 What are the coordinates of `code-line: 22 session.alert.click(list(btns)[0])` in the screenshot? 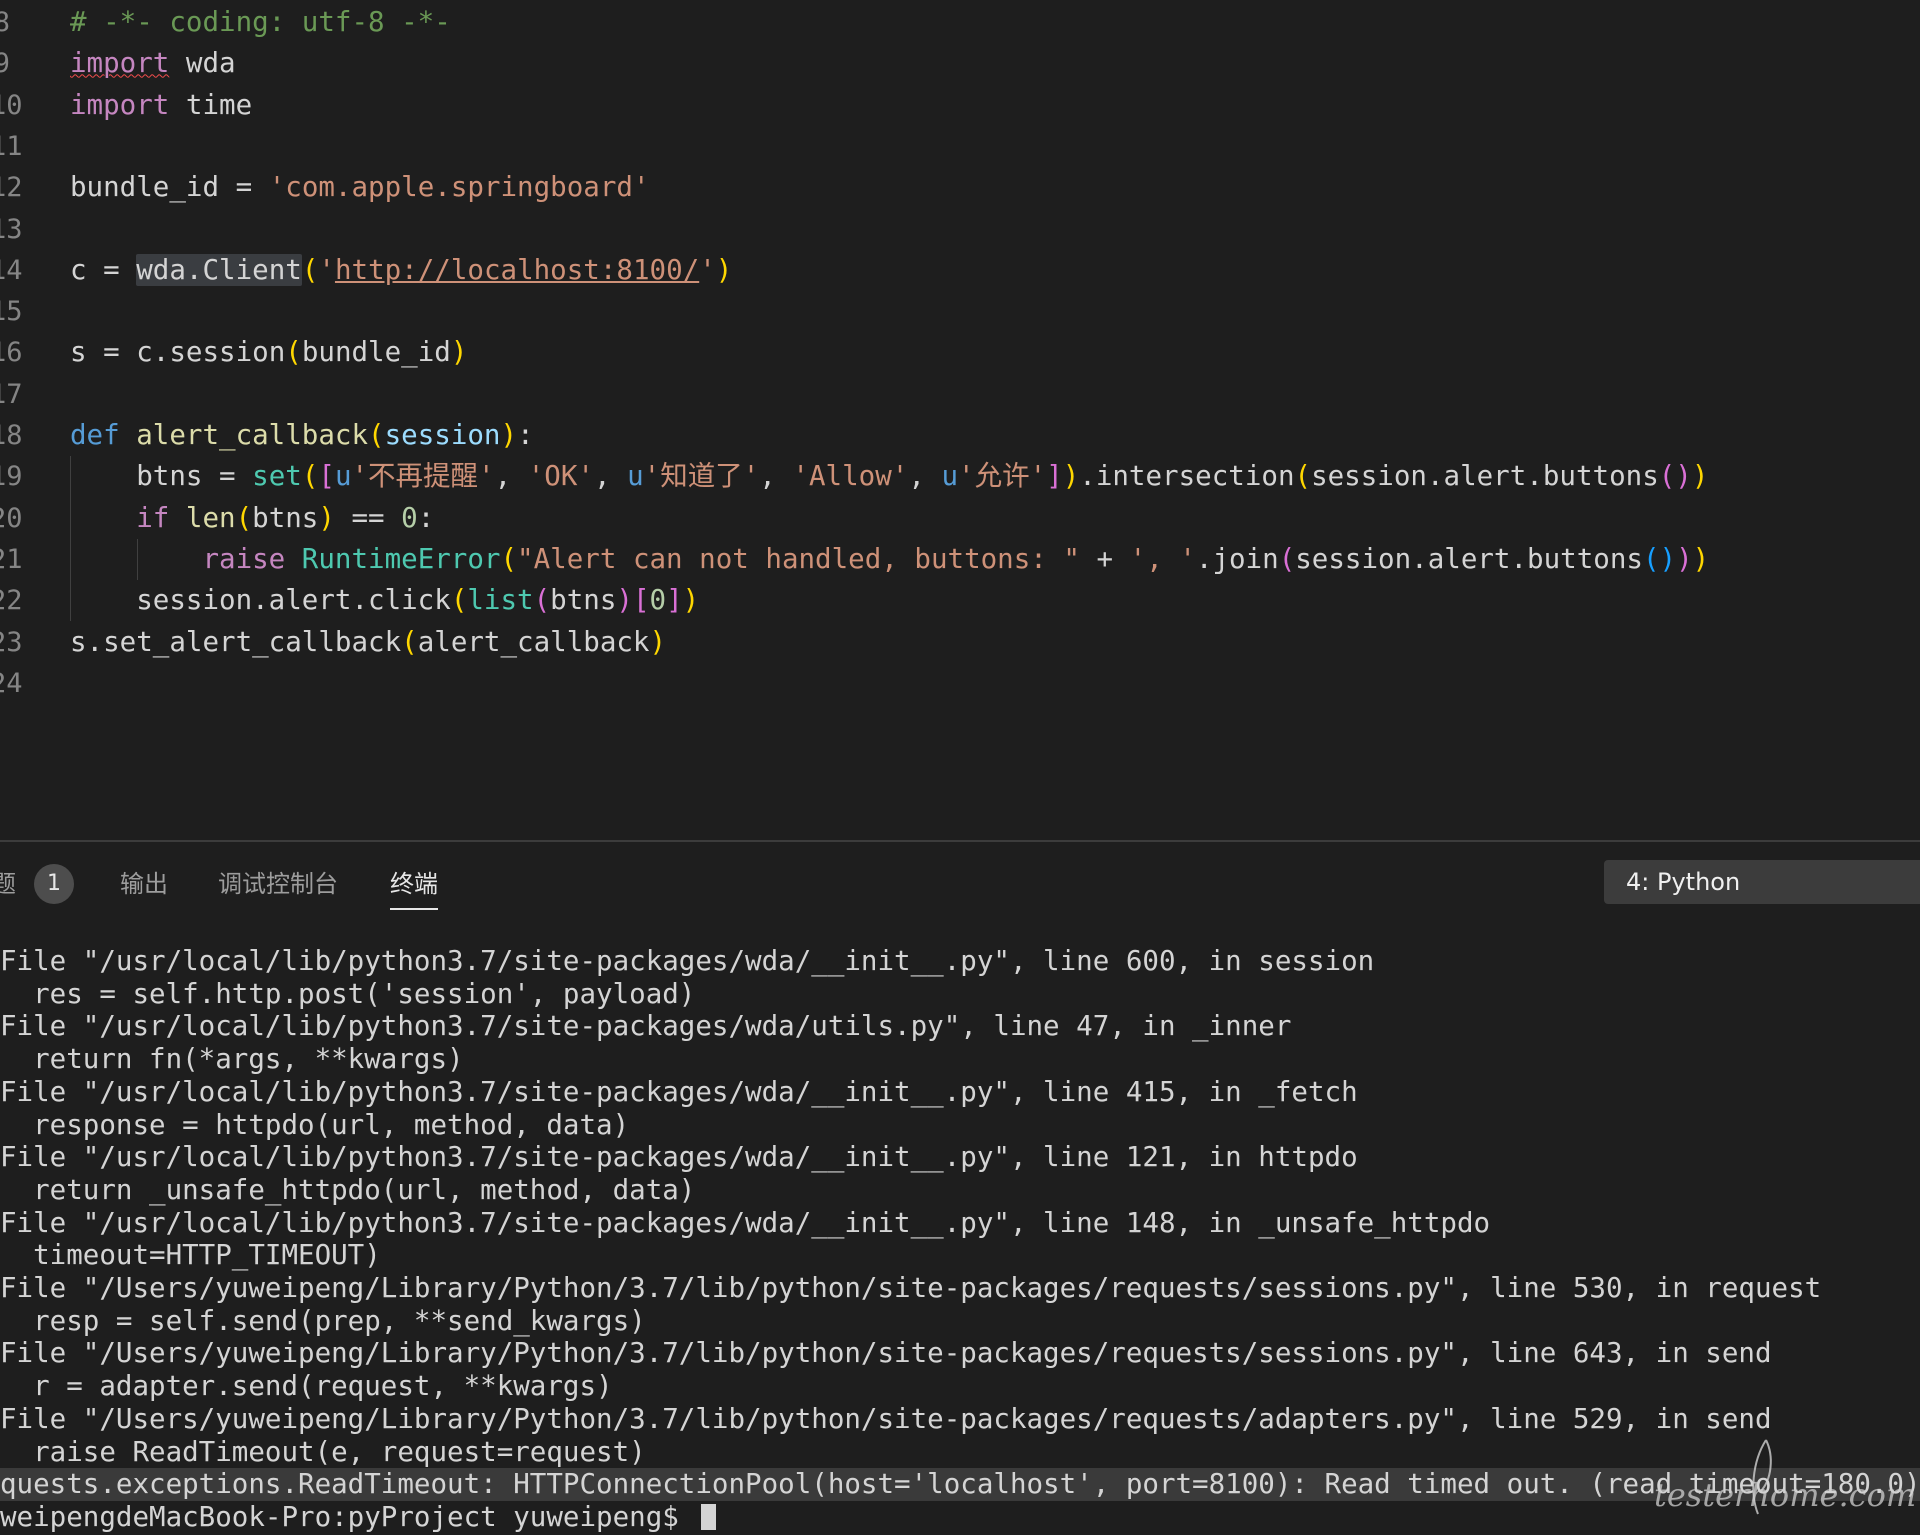 It's located at (960, 600).